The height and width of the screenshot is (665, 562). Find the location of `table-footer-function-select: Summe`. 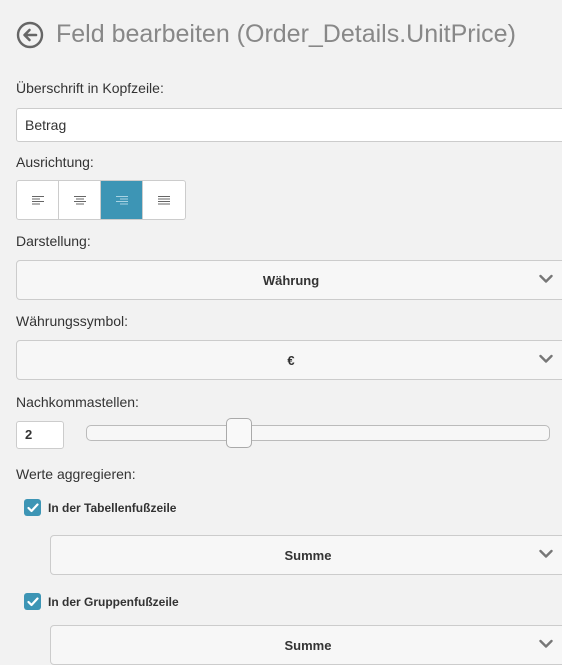

table-footer-function-select: Summe is located at coordinates (306, 555).